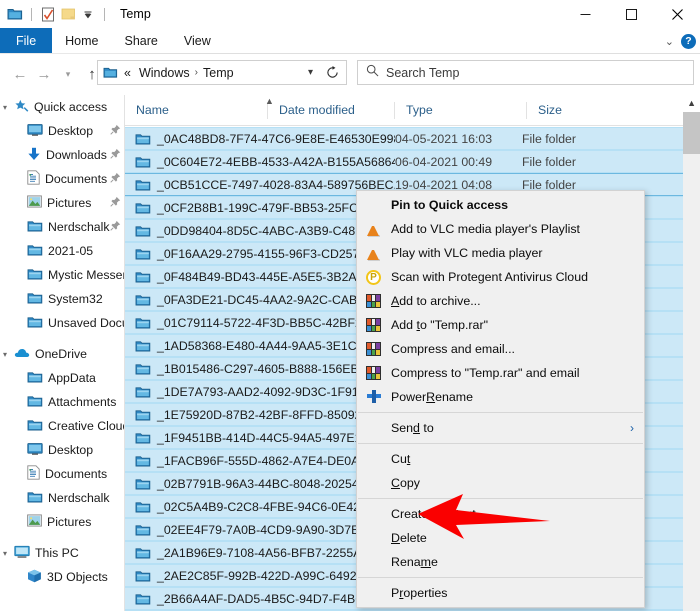  What do you see at coordinates (260, 530) in the screenshot?
I see `file-name-cell: _02EE4F79-7A0B-4CD9-9A90-3D7EC` at bounding box center [260, 530].